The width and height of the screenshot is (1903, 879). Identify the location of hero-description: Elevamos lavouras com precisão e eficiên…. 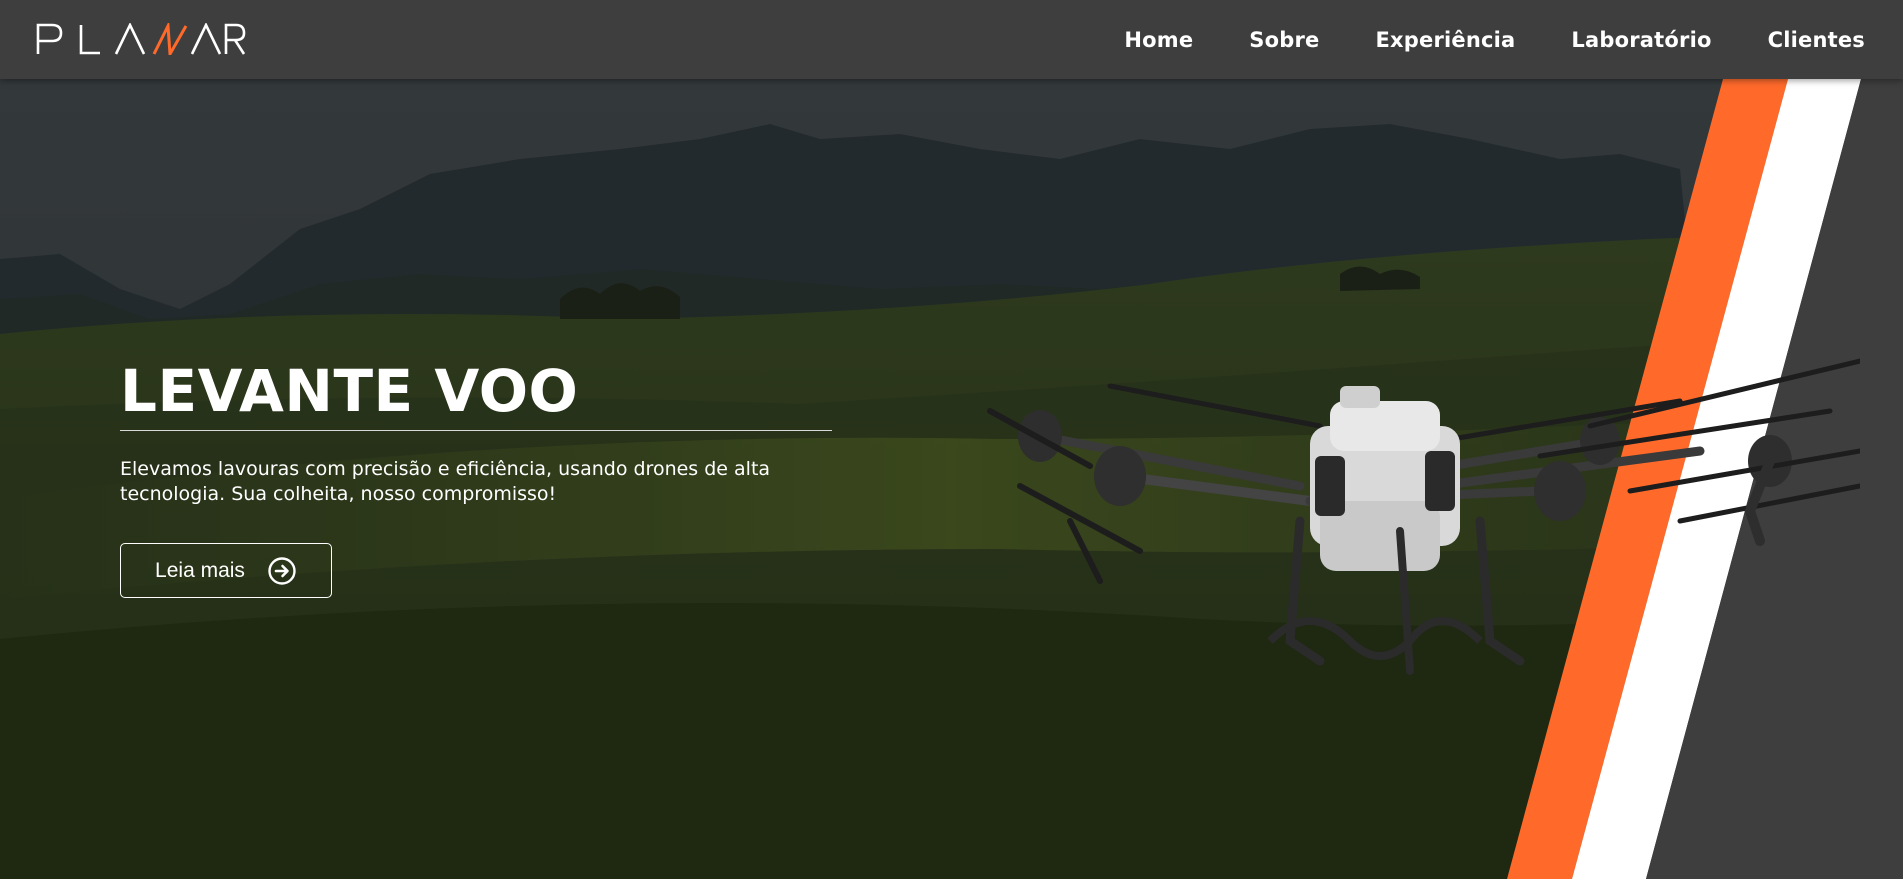
(445, 481).